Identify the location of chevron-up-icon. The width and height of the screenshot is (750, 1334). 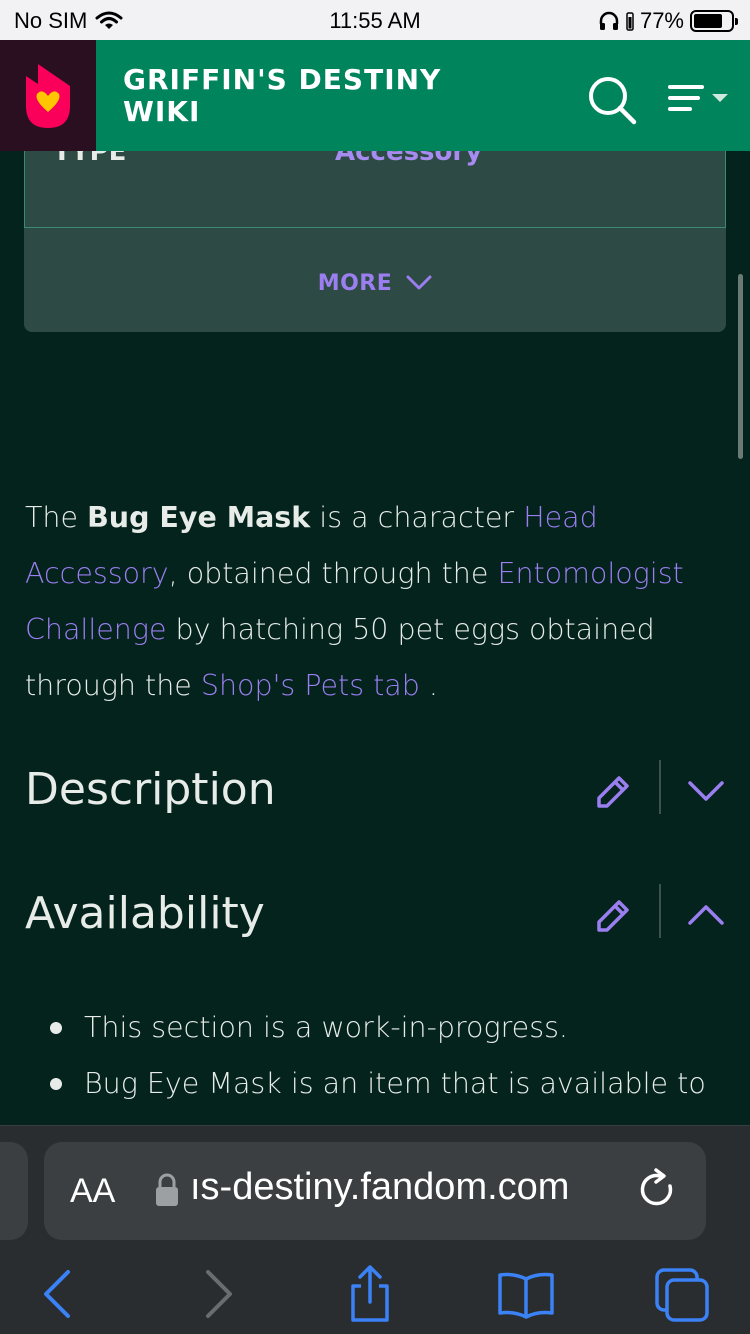
(706, 915).